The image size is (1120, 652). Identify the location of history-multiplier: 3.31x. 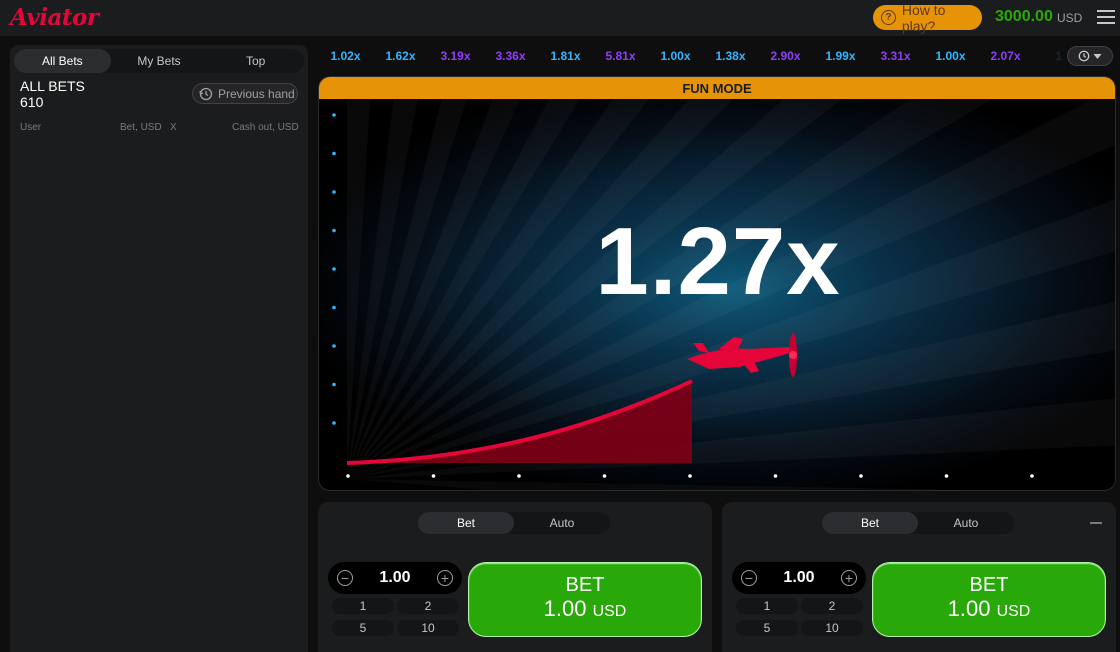
(895, 56).